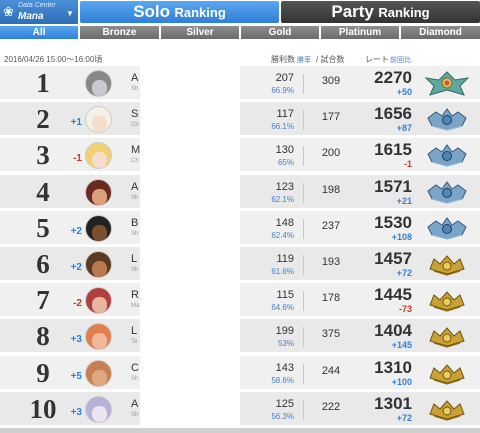 This screenshot has width=480, height=433. What do you see at coordinates (284, 78) in the screenshot?
I see `wins-count: 207` at bounding box center [284, 78].